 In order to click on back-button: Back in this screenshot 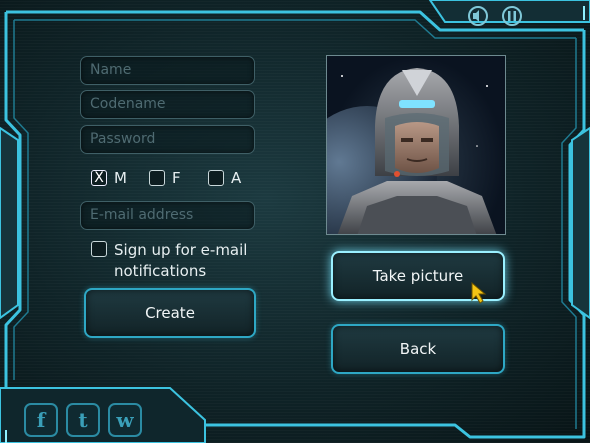, I will do `click(418, 349)`.